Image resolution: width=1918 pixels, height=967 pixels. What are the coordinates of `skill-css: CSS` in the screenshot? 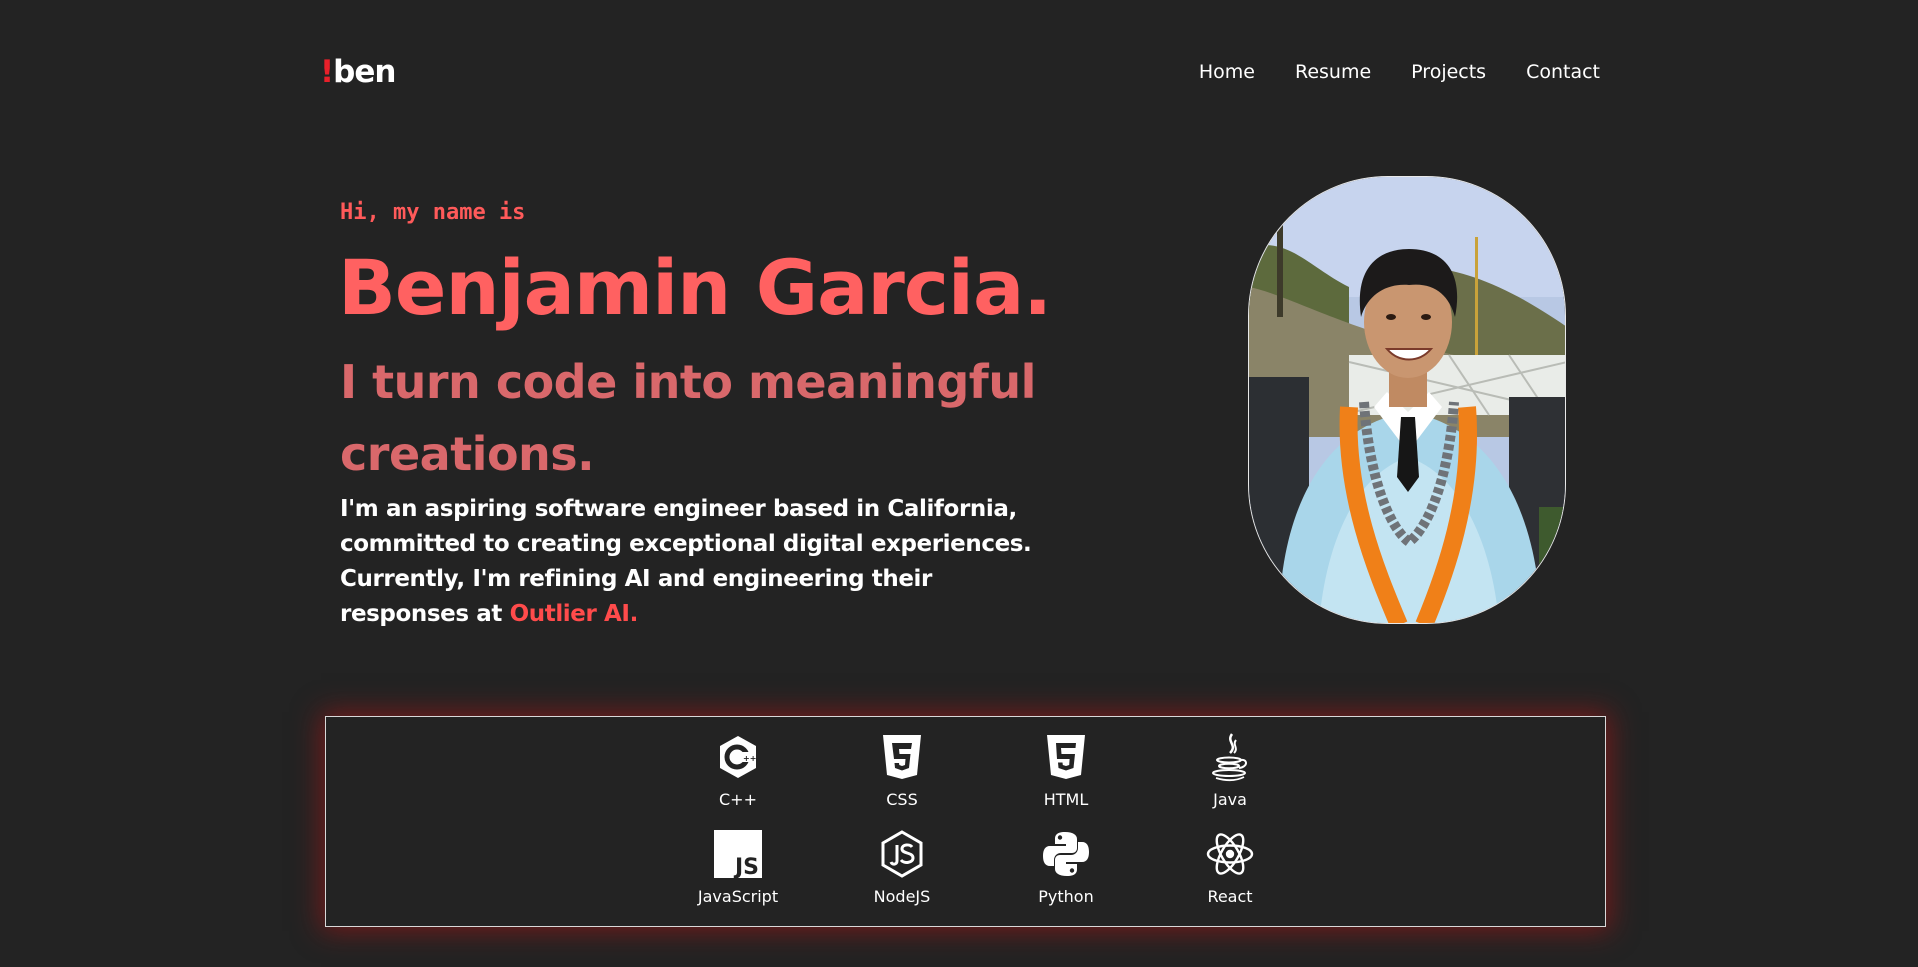 It's located at (902, 779).